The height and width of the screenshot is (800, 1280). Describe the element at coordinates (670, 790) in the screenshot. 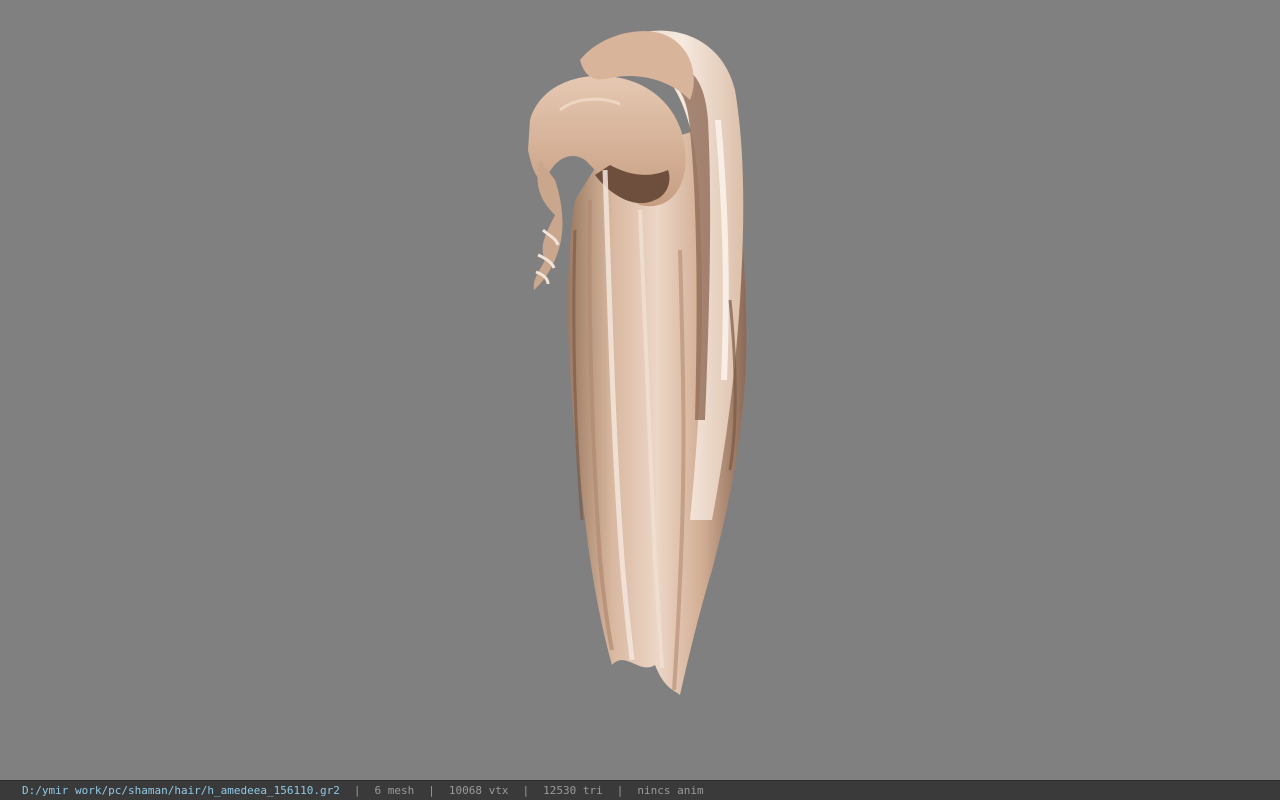

I see `animation-status-label: nincs anim` at that location.